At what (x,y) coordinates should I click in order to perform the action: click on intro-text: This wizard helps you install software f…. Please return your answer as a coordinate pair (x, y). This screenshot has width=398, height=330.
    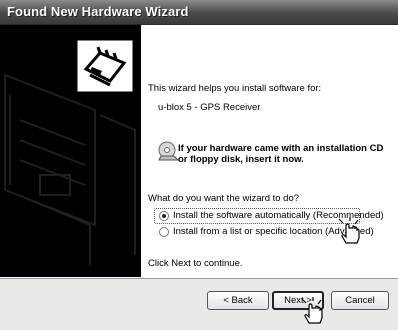
    Looking at the image, I should click on (235, 88).